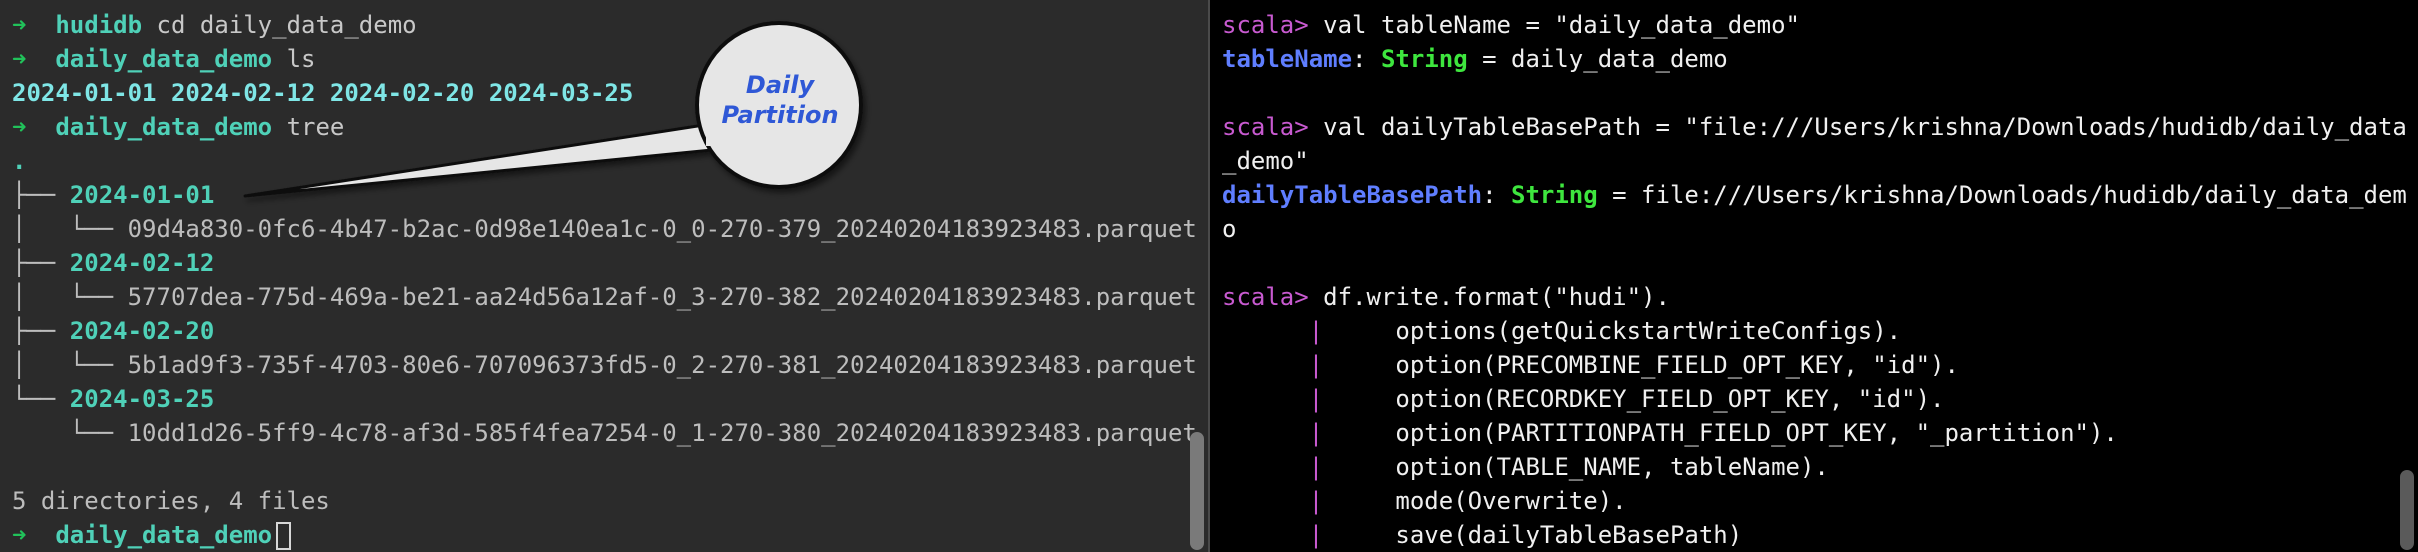 The image size is (2418, 552). I want to click on scala-line-2-wrap: _demo", so click(1265, 161).